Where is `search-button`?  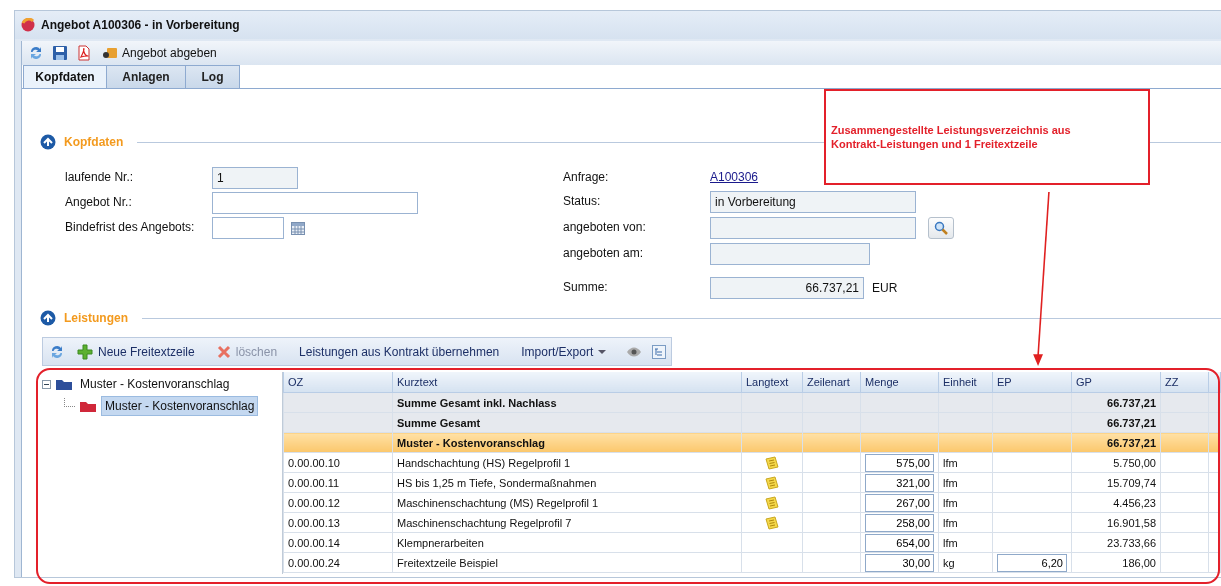
search-button is located at coordinates (941, 228).